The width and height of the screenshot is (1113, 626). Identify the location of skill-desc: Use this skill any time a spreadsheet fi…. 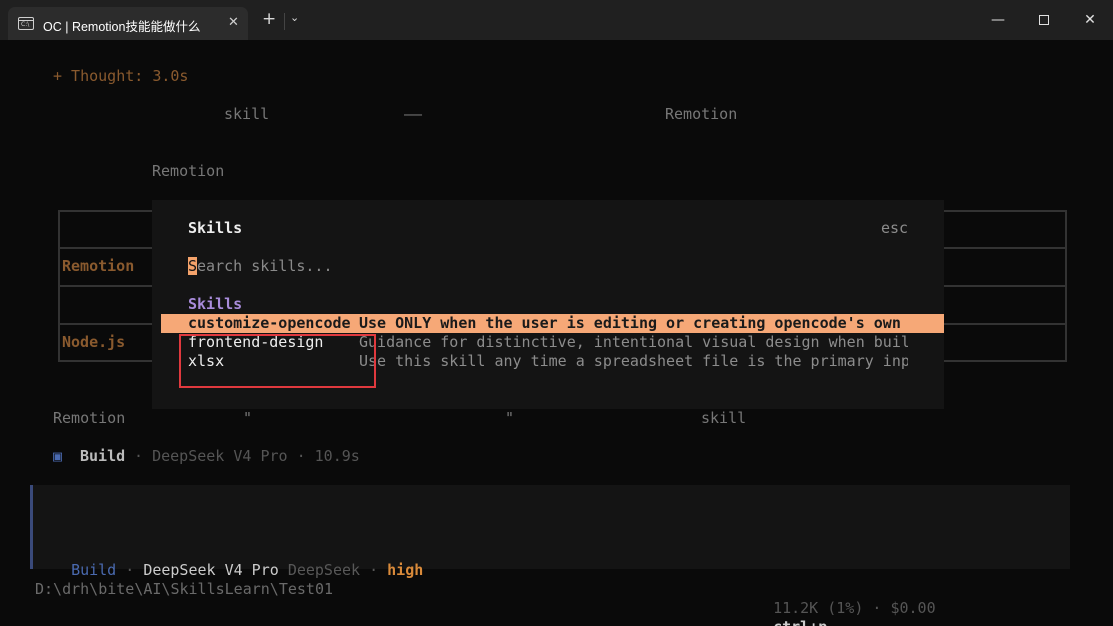
(633, 361).